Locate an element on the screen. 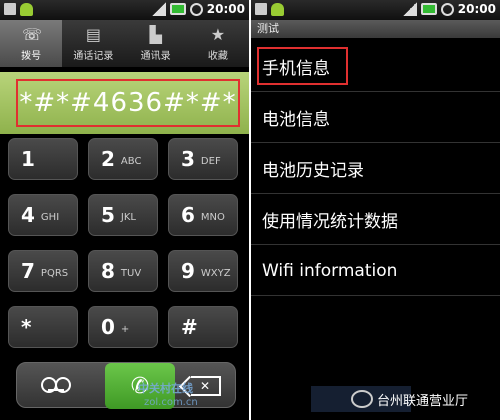 The image size is (500, 420). key-0: 0 + is located at coordinates (123, 327).